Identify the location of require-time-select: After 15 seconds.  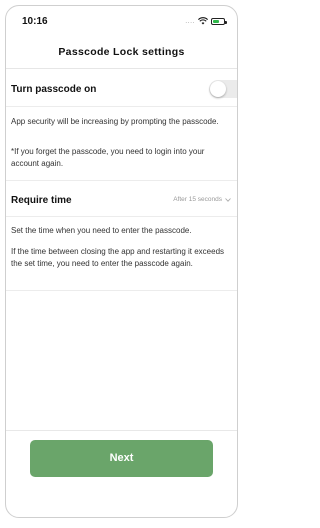
(202, 199).